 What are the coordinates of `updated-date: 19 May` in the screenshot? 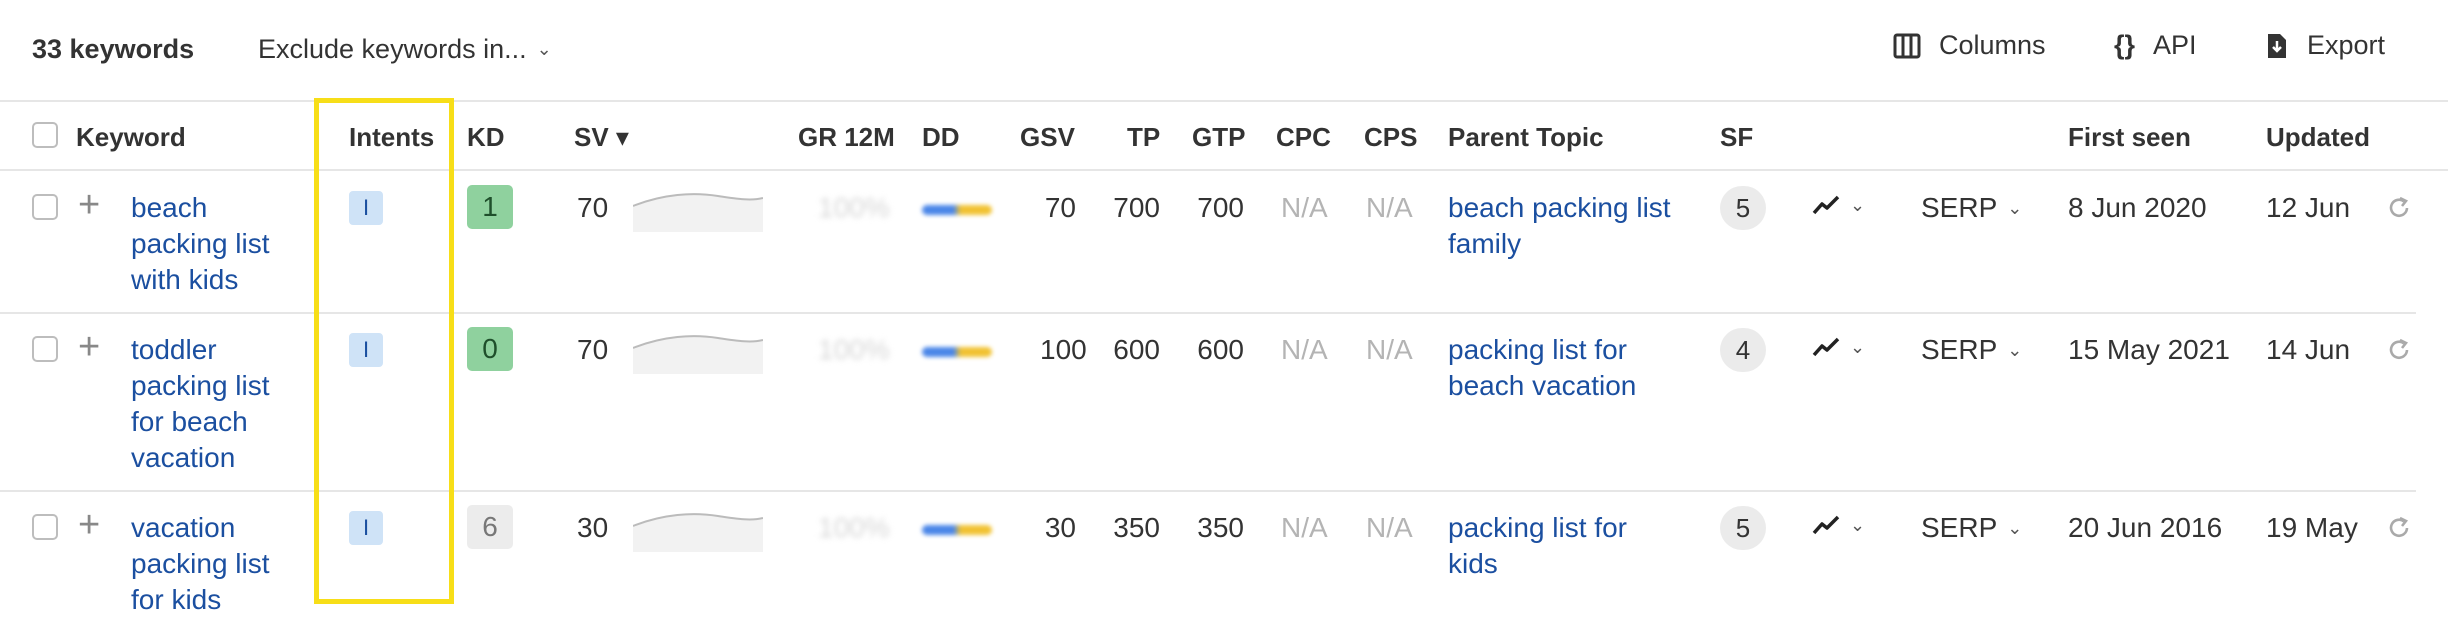 It's located at (2312, 527).